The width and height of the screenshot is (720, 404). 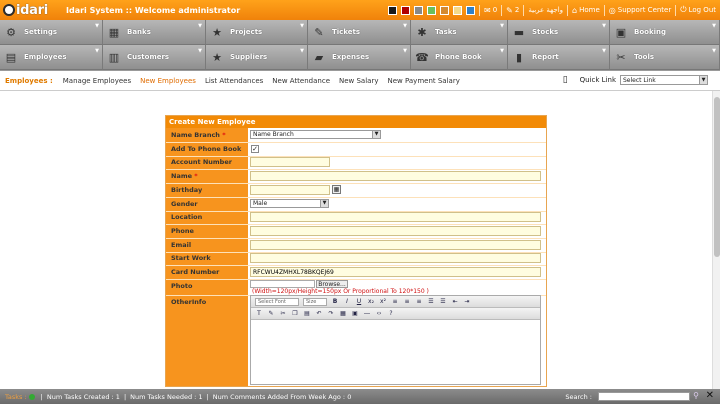 What do you see at coordinates (565, 80) in the screenshot?
I see `calculator-icon: ▯` at bounding box center [565, 80].